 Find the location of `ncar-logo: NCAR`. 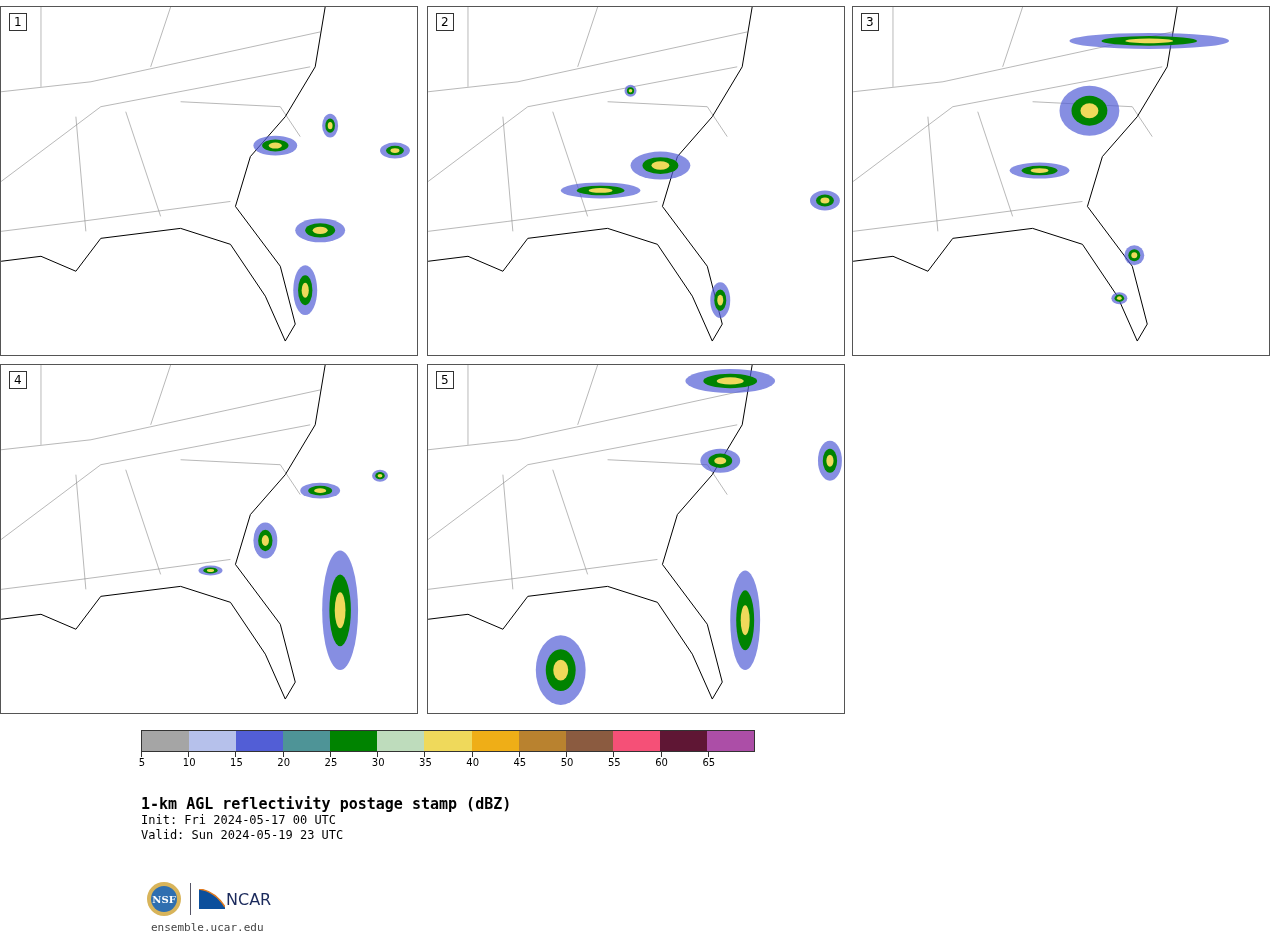

ncar-logo: NCAR is located at coordinates (235, 899).